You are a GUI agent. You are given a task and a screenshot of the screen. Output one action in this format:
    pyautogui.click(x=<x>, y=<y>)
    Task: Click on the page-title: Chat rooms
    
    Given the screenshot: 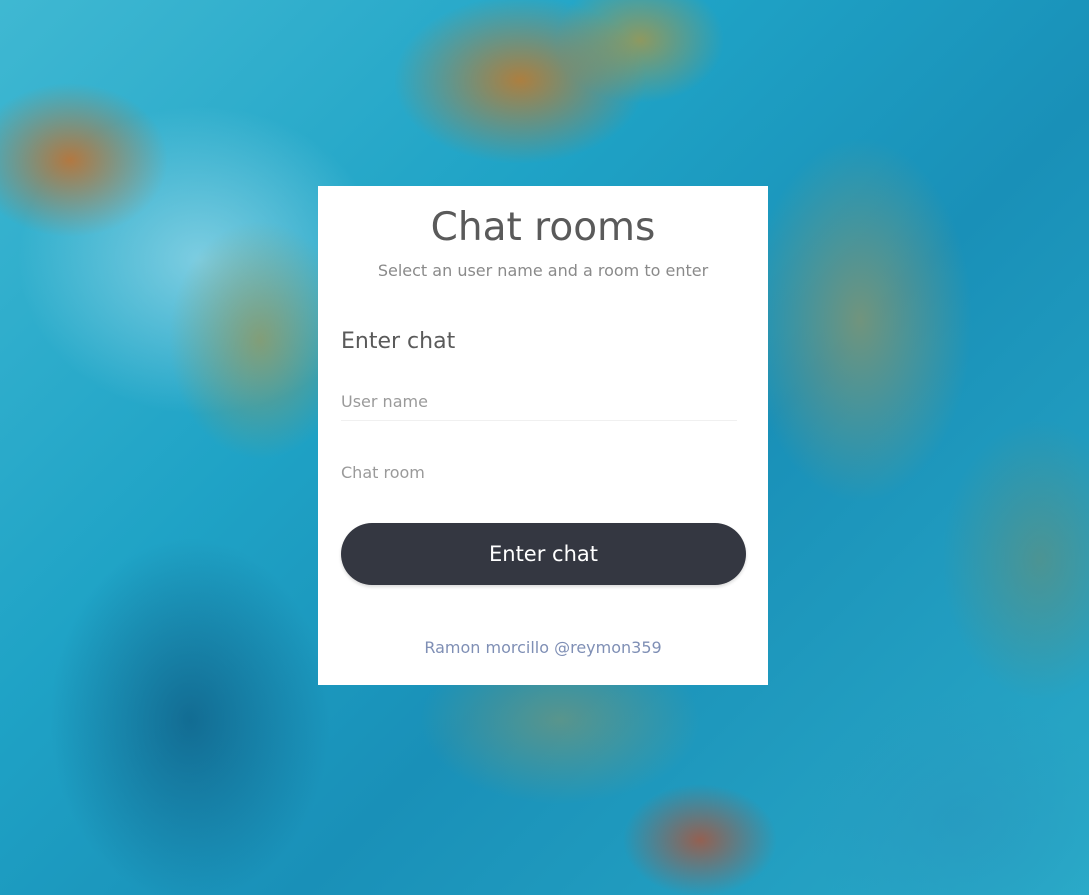 What is the action you would take?
    pyautogui.click(x=543, y=227)
    